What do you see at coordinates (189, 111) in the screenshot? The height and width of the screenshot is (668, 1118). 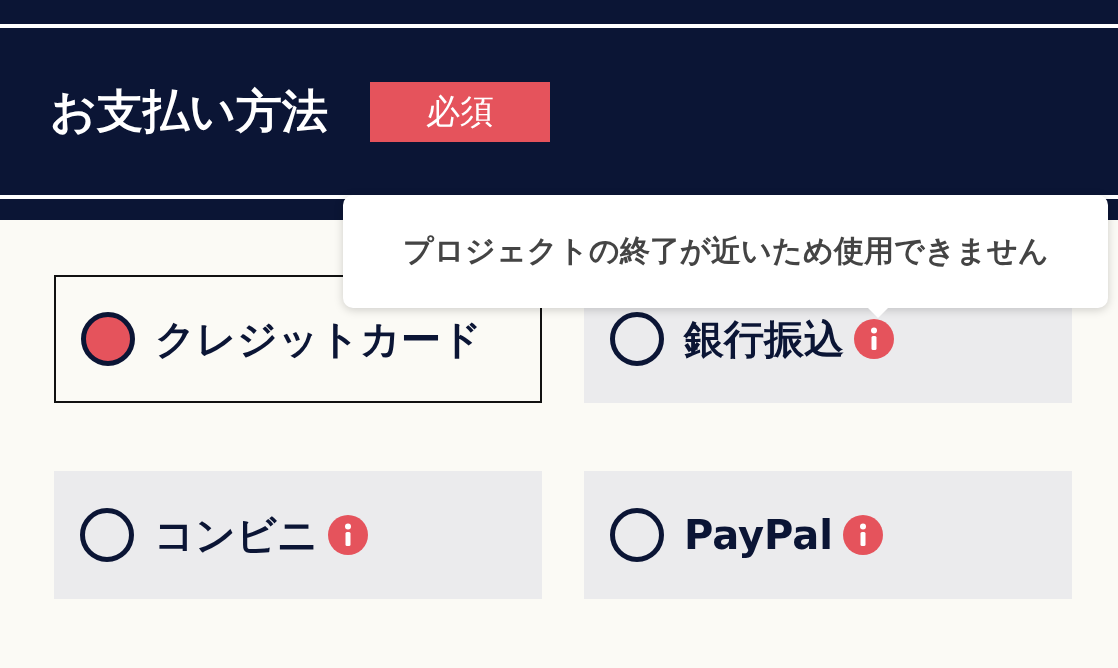 I see `section-title: お支払い方法` at bounding box center [189, 111].